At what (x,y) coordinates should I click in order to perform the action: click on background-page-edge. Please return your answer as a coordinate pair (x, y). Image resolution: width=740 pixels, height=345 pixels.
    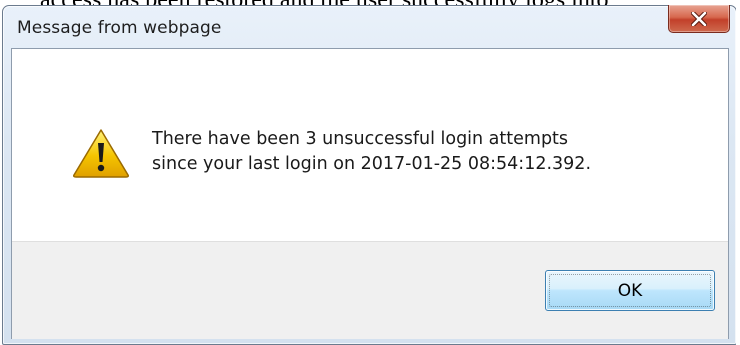
    Looking at the image, I should click on (738, 172).